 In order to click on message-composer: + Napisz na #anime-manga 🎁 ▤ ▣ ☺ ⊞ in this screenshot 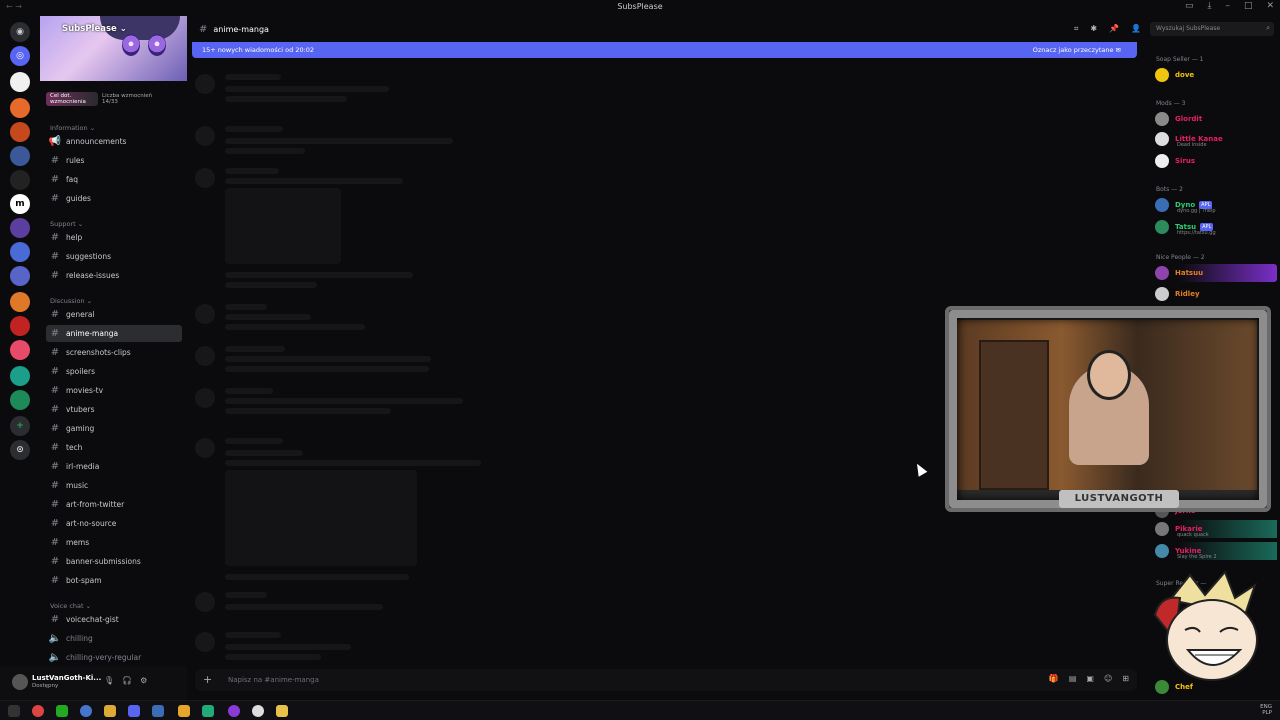, I will do `click(666, 680)`.